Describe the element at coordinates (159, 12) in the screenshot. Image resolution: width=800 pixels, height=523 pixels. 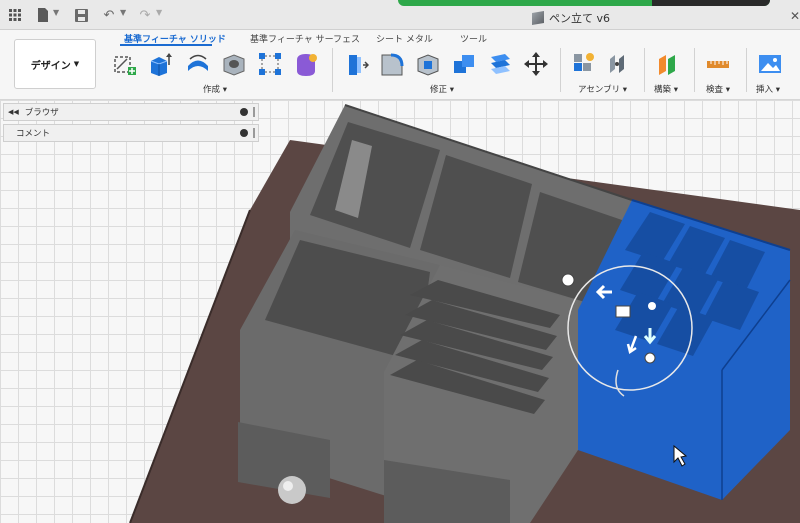
I see `redo-chevron-down-icon: ▼` at that location.